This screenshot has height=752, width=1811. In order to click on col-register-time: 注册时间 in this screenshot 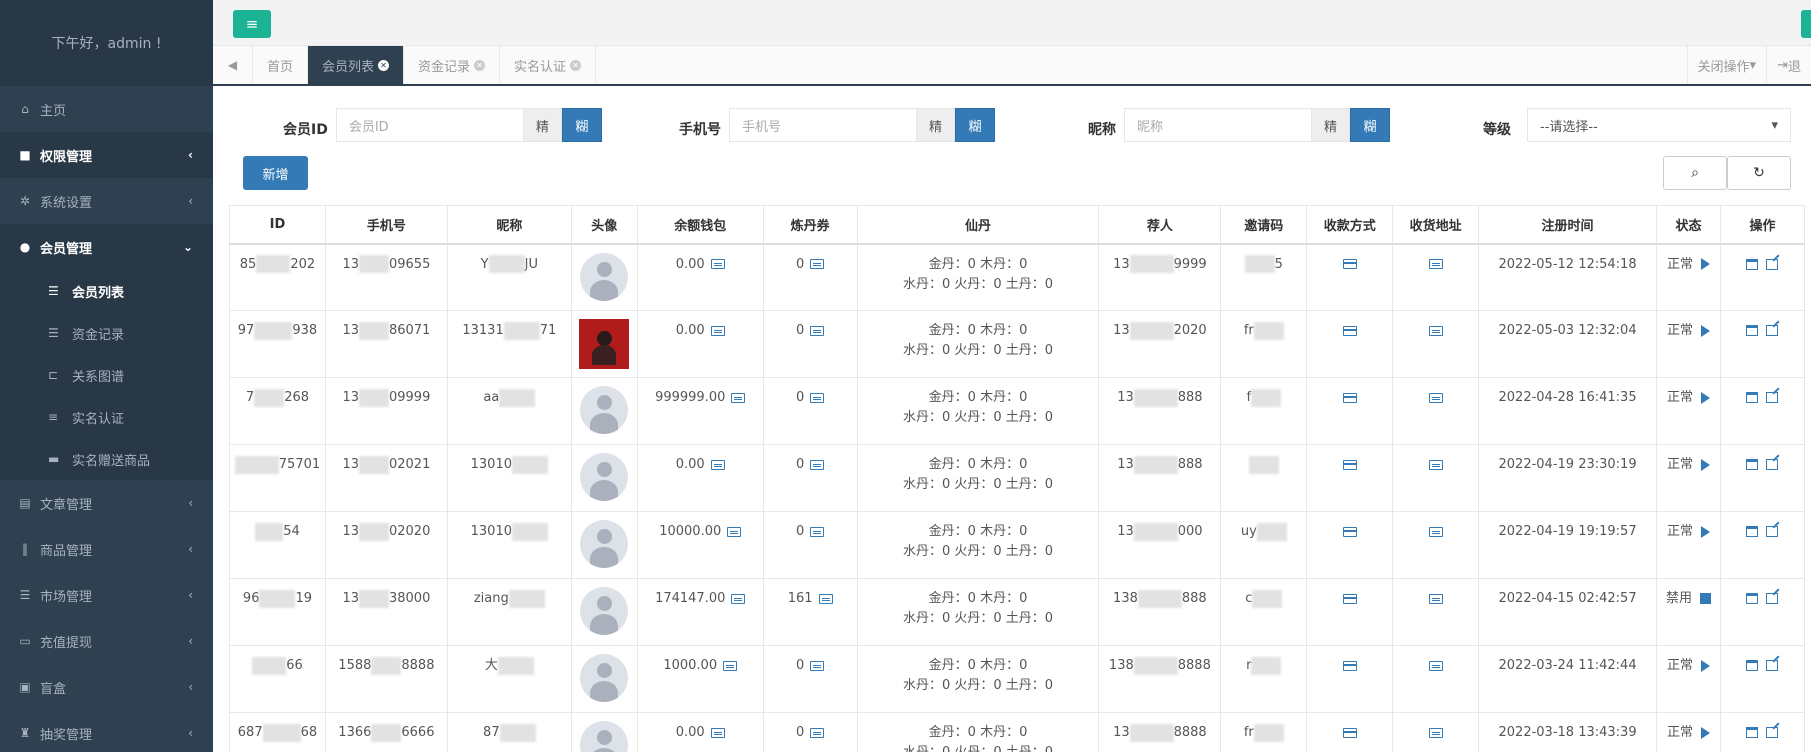, I will do `click(1567, 225)`.